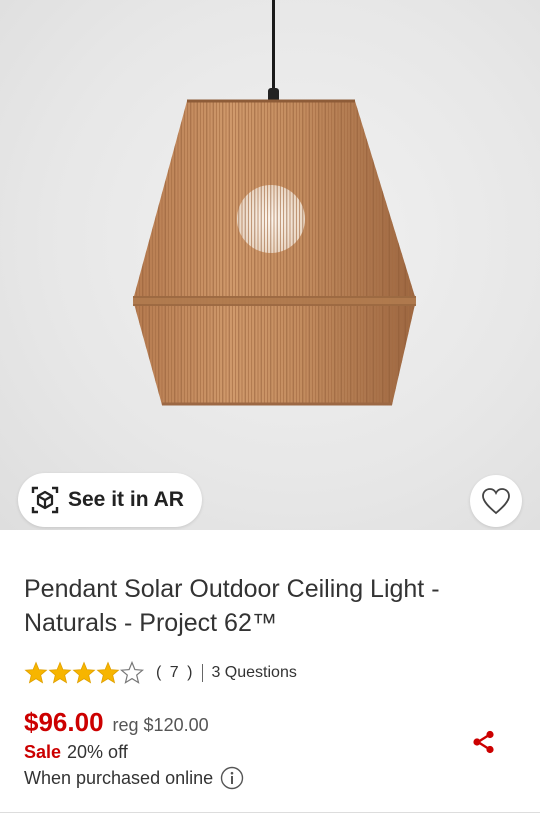  I want to click on favorite-button, so click(496, 501).